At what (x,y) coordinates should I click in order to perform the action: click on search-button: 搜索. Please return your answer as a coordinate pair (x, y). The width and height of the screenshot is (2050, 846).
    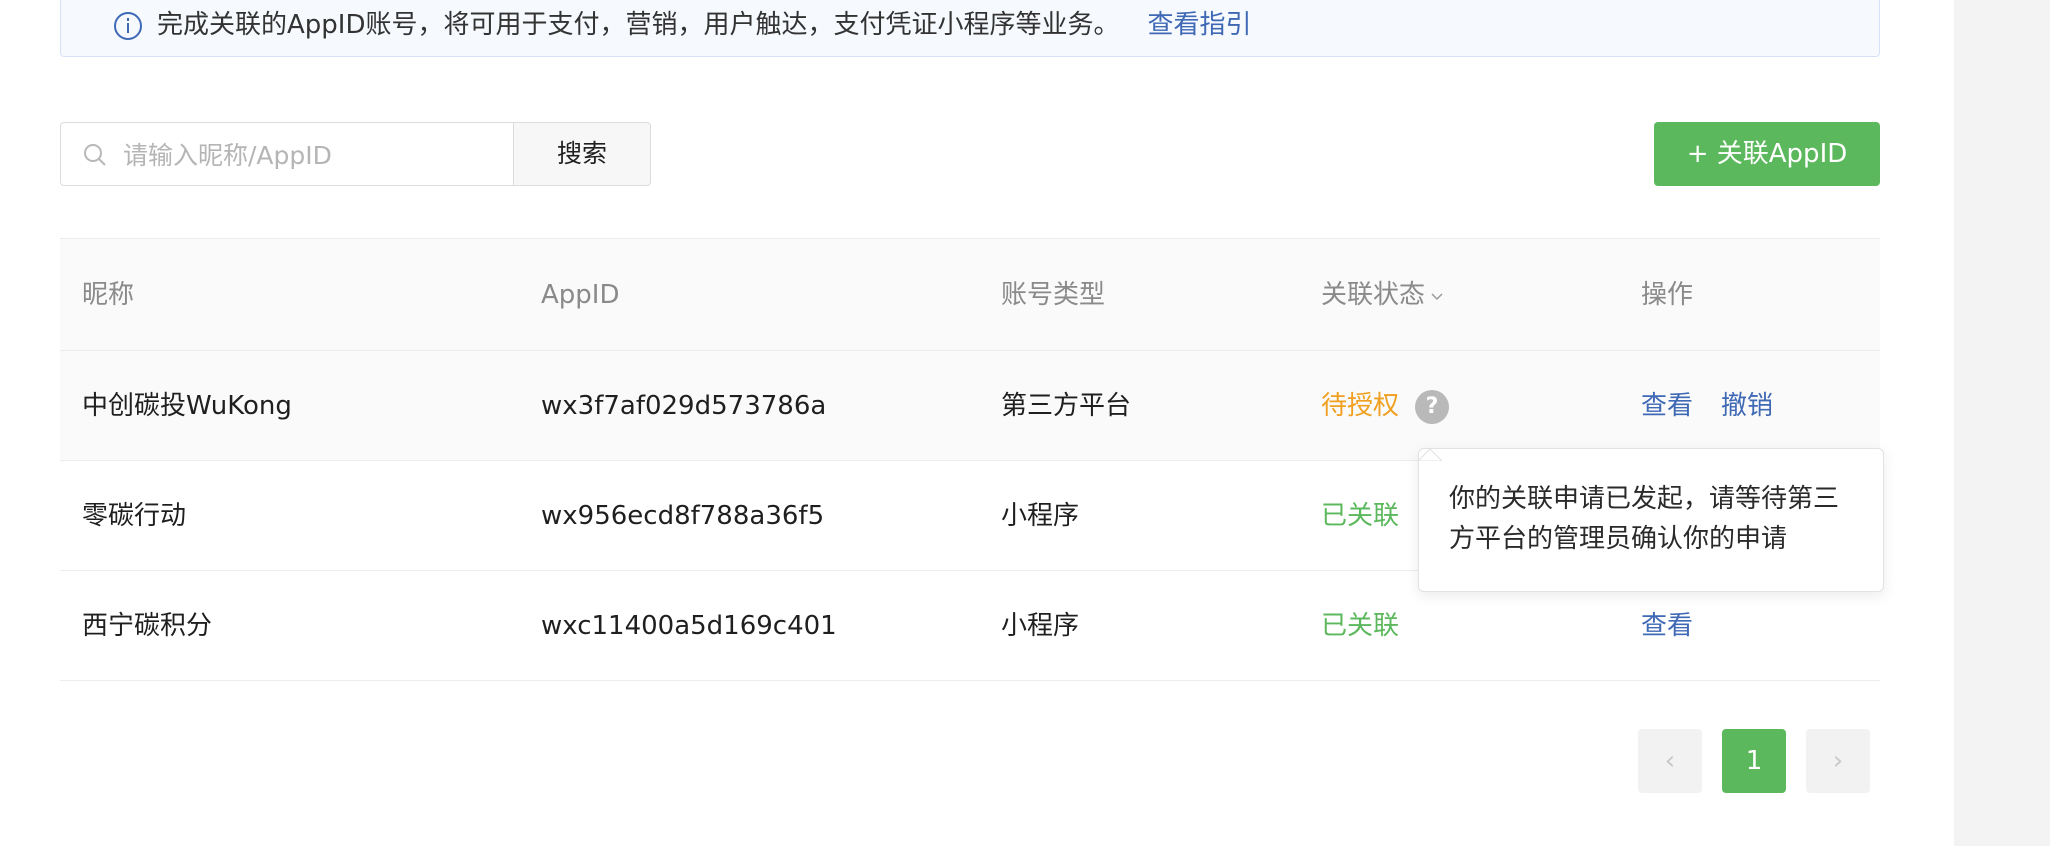
    Looking at the image, I should click on (582, 154).